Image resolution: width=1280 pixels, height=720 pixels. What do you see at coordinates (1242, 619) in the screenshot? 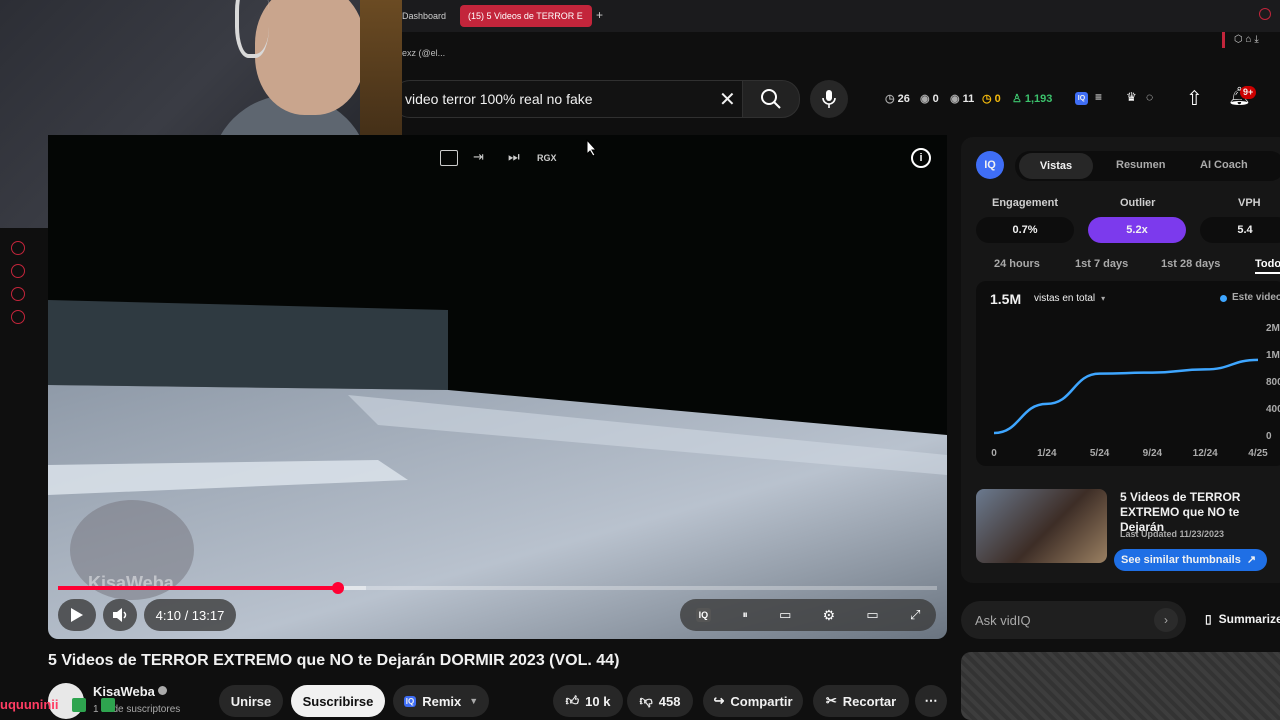
I see `summarize-button: ▯ Summarize` at bounding box center [1242, 619].